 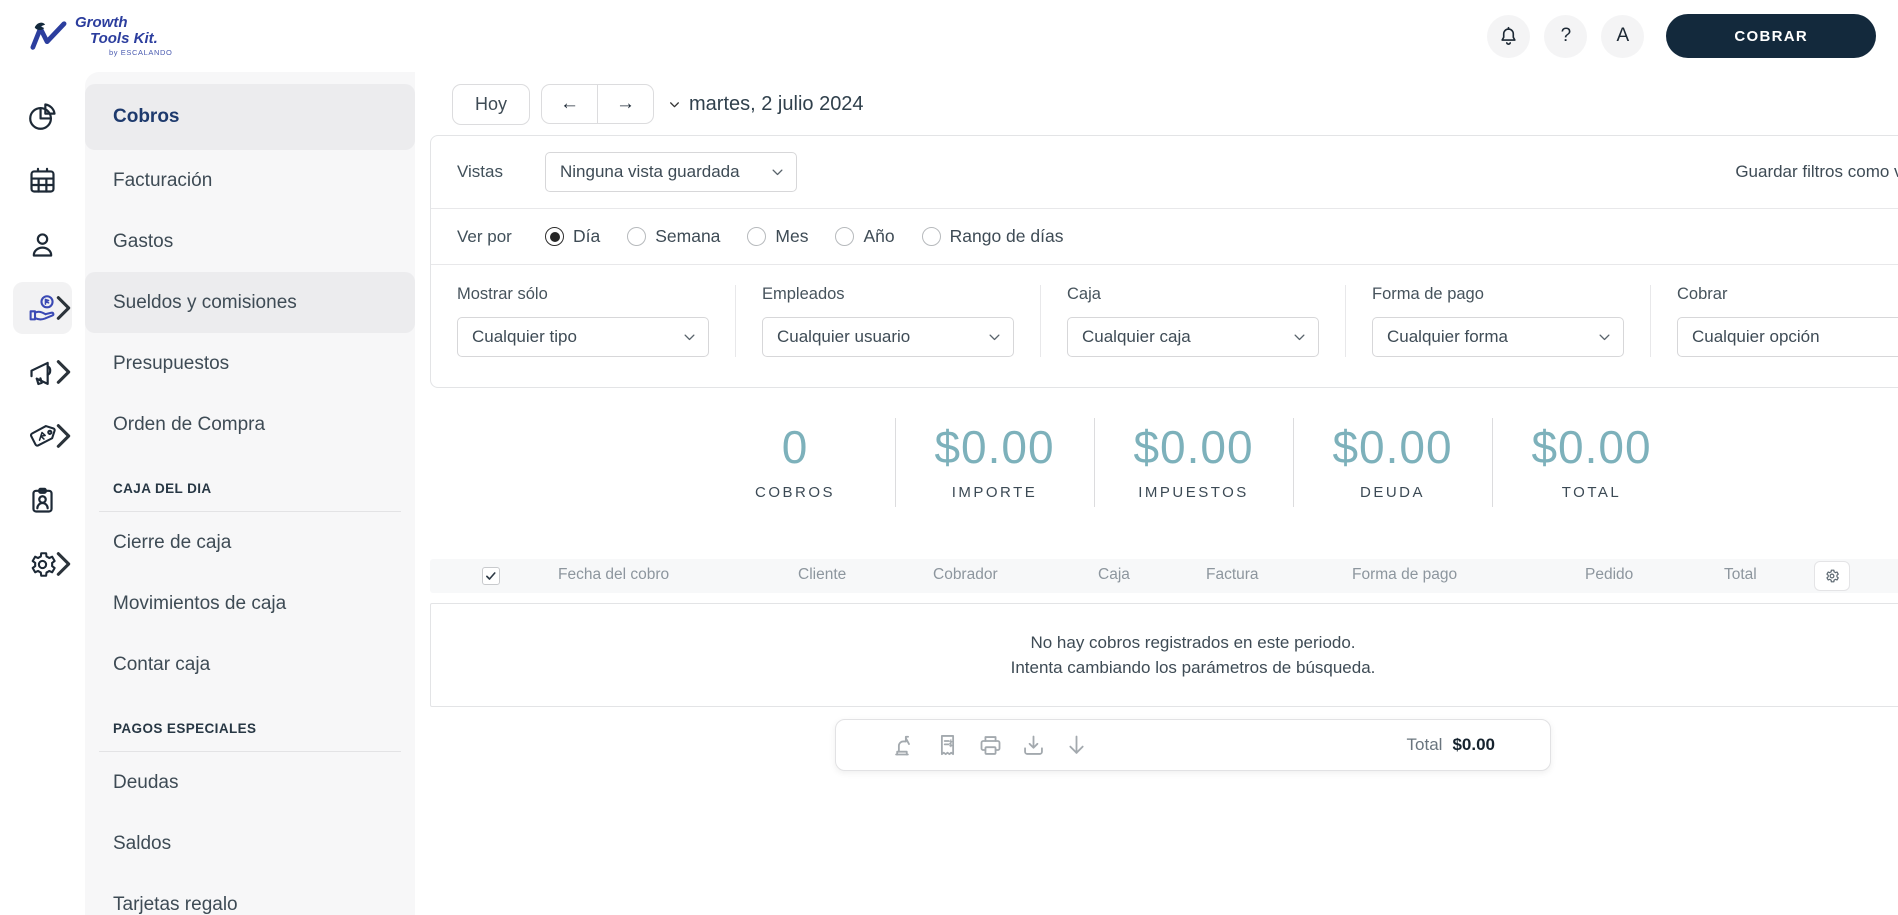 What do you see at coordinates (625, 104) in the screenshot?
I see `next-day-button: →` at bounding box center [625, 104].